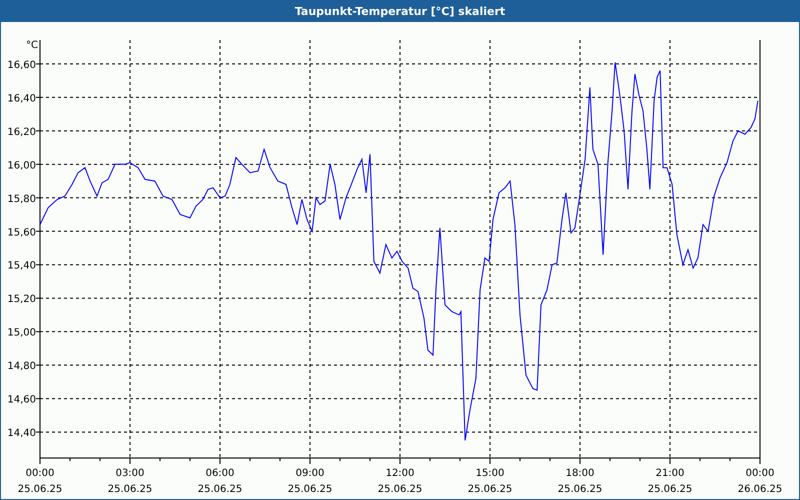 The width and height of the screenshot is (800, 500). What do you see at coordinates (400, 473) in the screenshot?
I see `axis-tick-label: 12:00` at bounding box center [400, 473].